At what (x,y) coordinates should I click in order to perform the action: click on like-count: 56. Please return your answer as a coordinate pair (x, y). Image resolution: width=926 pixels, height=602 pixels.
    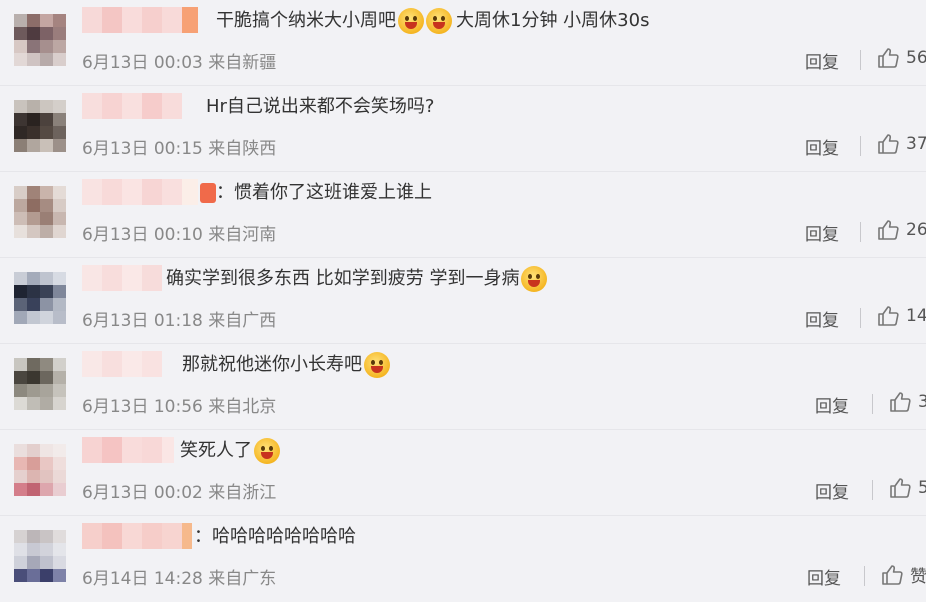
    Looking at the image, I should click on (916, 58).